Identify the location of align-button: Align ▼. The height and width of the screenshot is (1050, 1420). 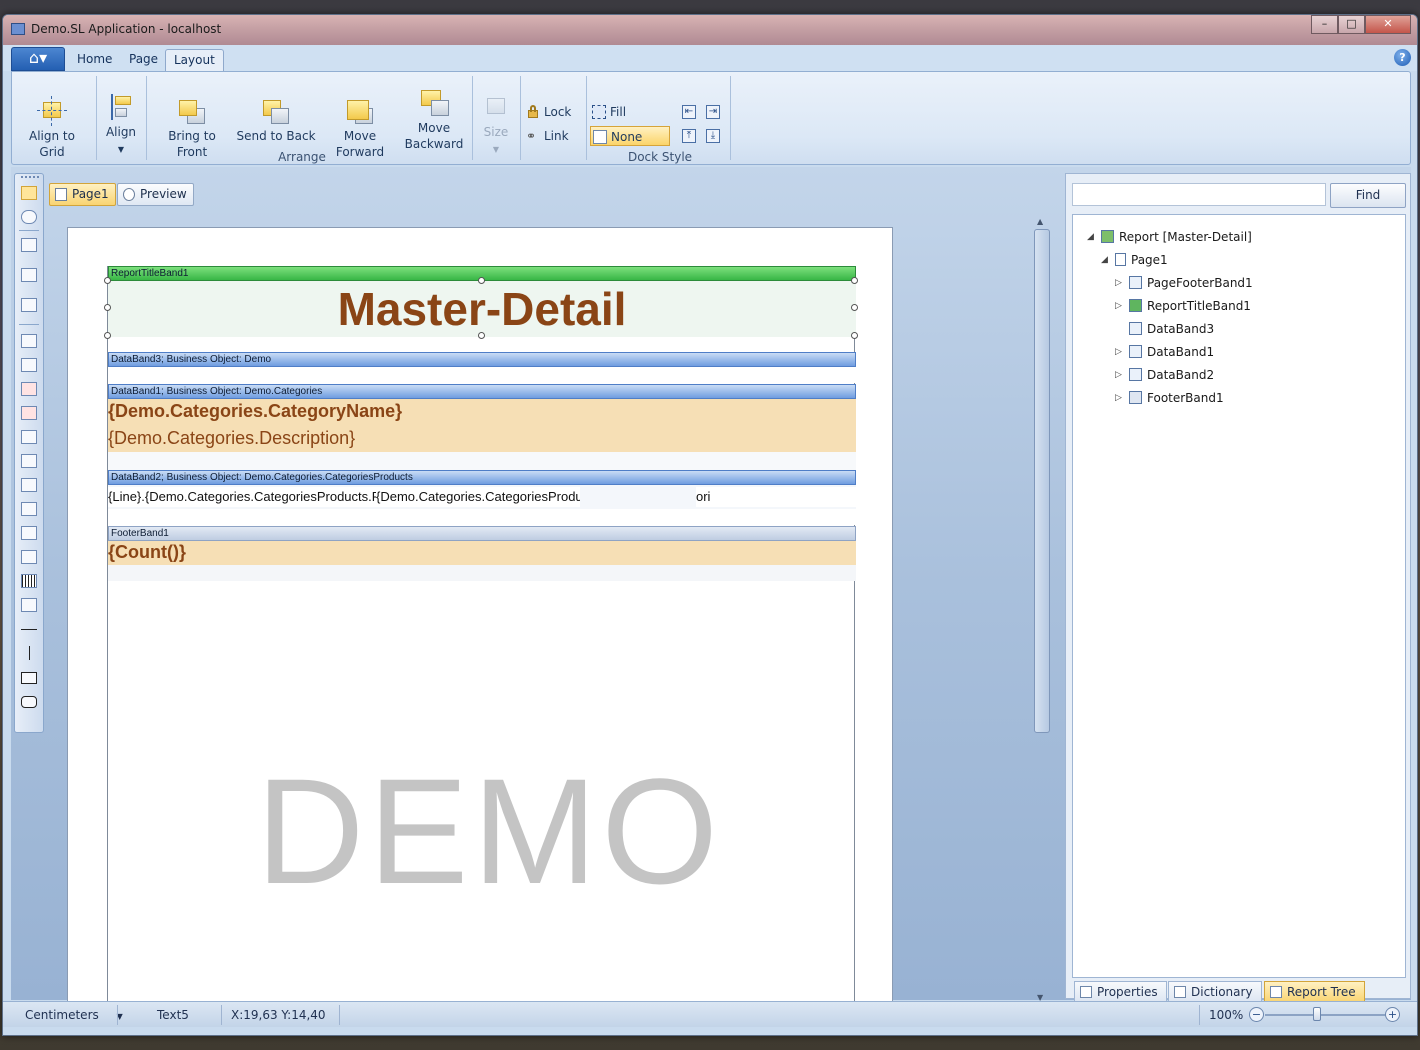
(121, 125).